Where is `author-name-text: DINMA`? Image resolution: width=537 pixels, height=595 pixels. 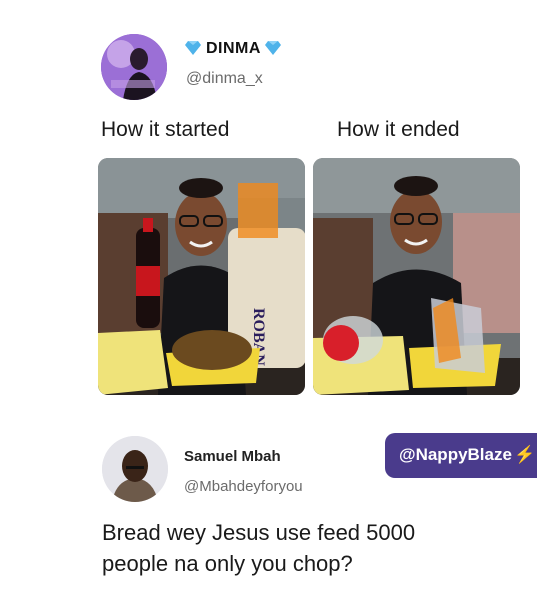 author-name-text: DINMA is located at coordinates (233, 48).